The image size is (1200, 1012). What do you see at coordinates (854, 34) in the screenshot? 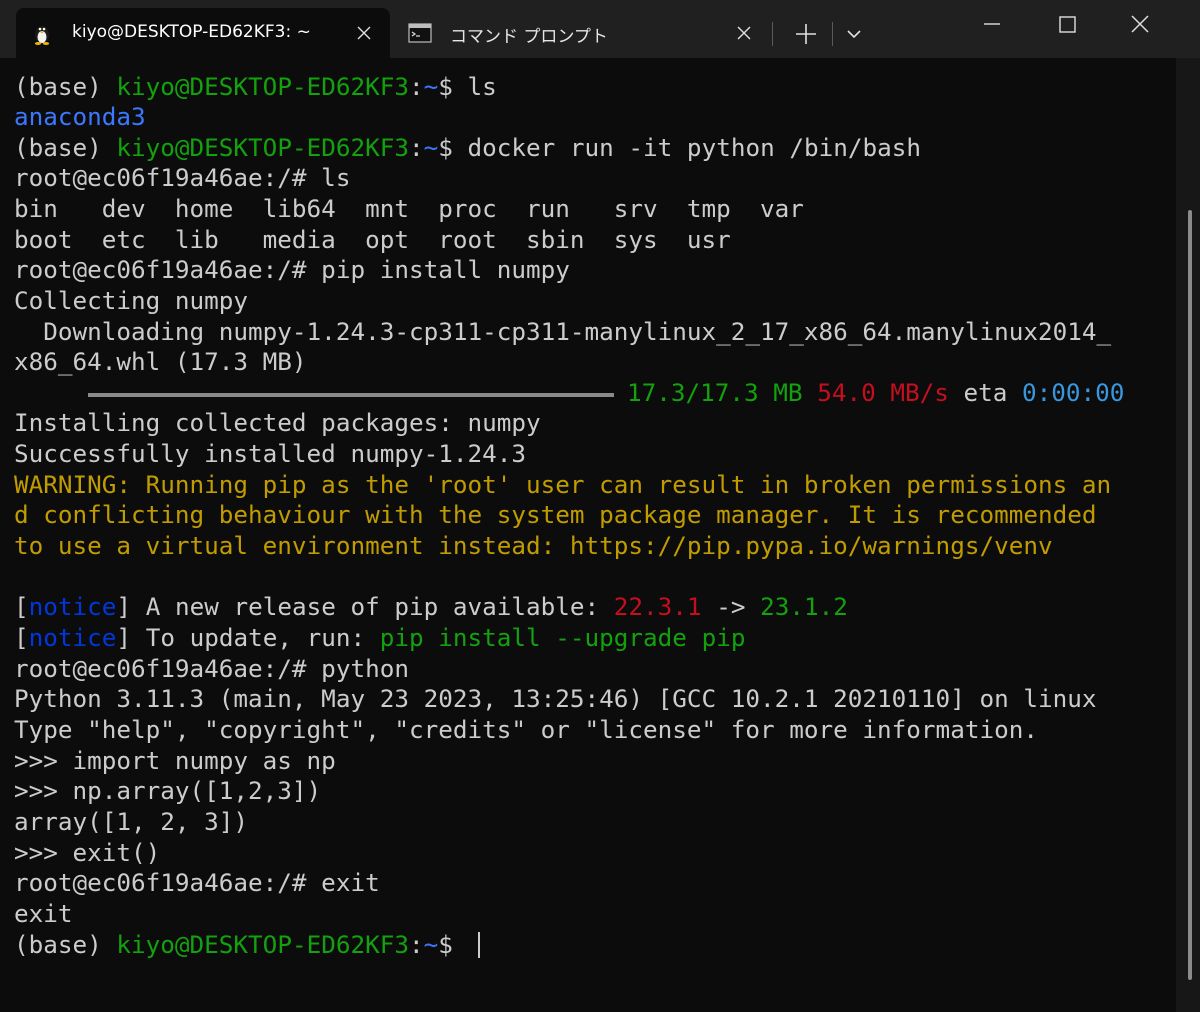
I see `chevron-down-icon` at bounding box center [854, 34].